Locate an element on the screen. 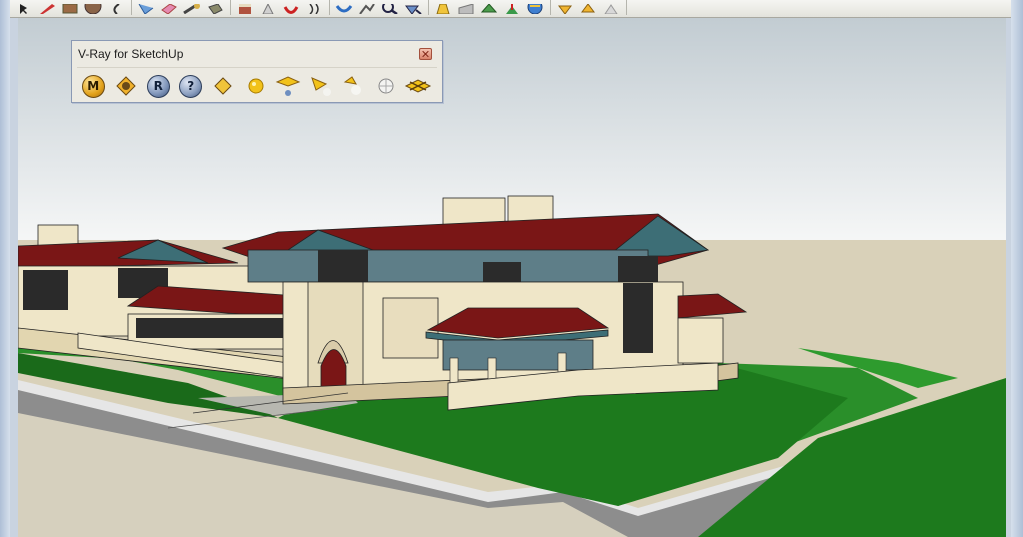 The width and height of the screenshot is (1023, 537). vray-palette: V-Ray for SketchUp M R ? is located at coordinates (257, 71).